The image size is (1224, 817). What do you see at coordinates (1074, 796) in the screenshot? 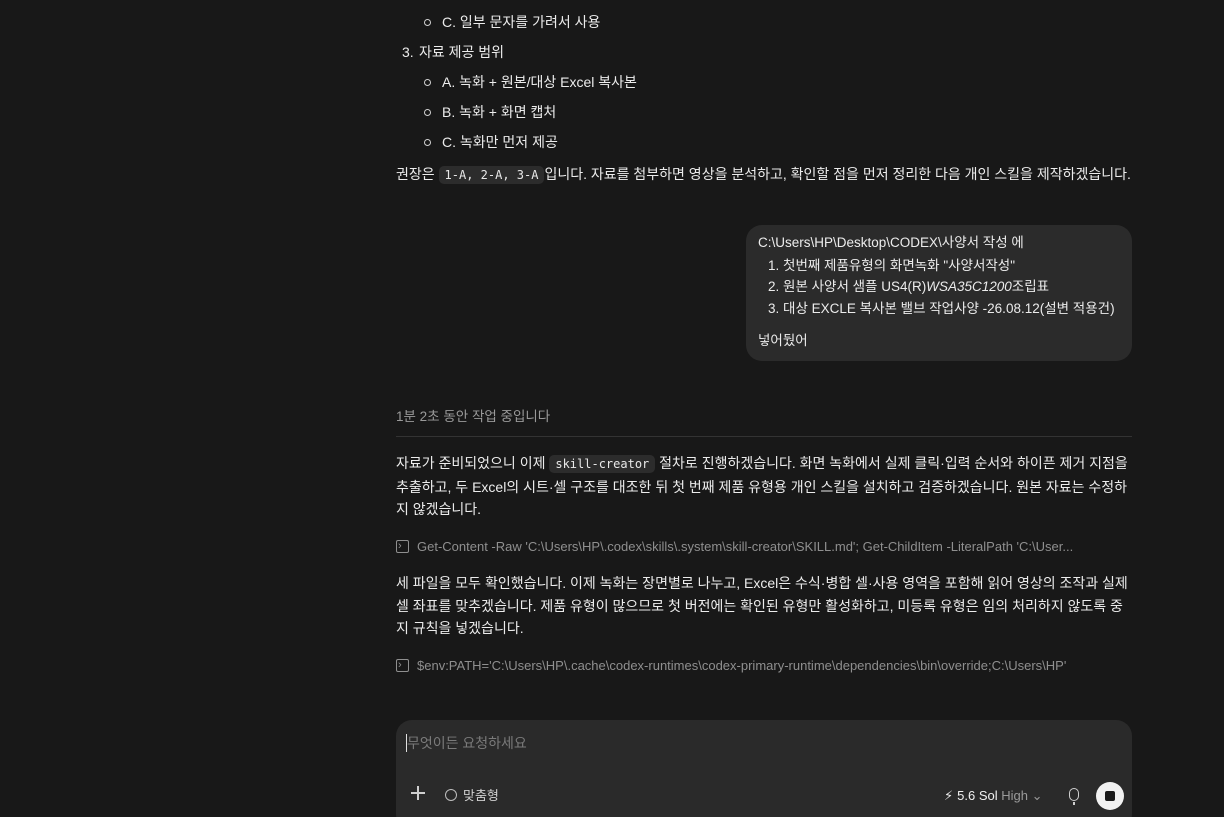
I see `mic-icon` at bounding box center [1074, 796].